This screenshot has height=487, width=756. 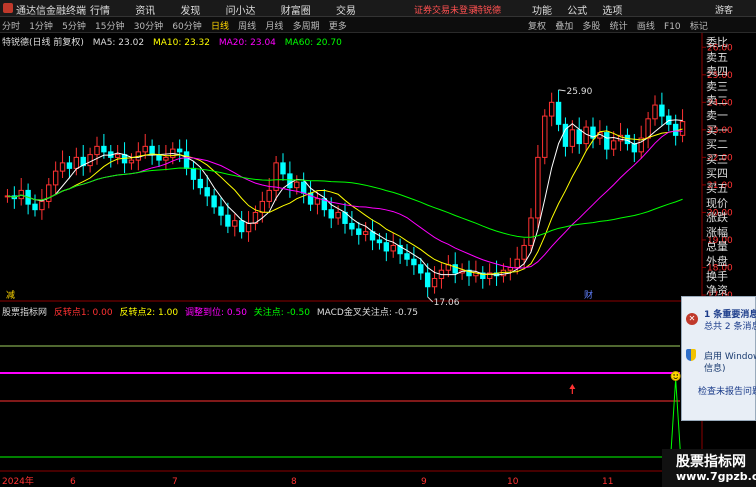 I want to click on menu-caifuquan: 财富圈, so click(x=296, y=9).